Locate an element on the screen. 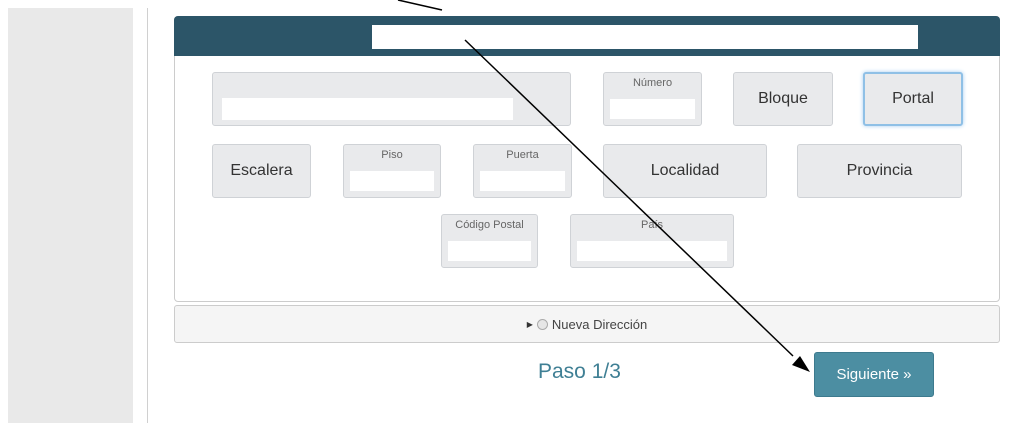  arrow-line-top is located at coordinates (420, 5).